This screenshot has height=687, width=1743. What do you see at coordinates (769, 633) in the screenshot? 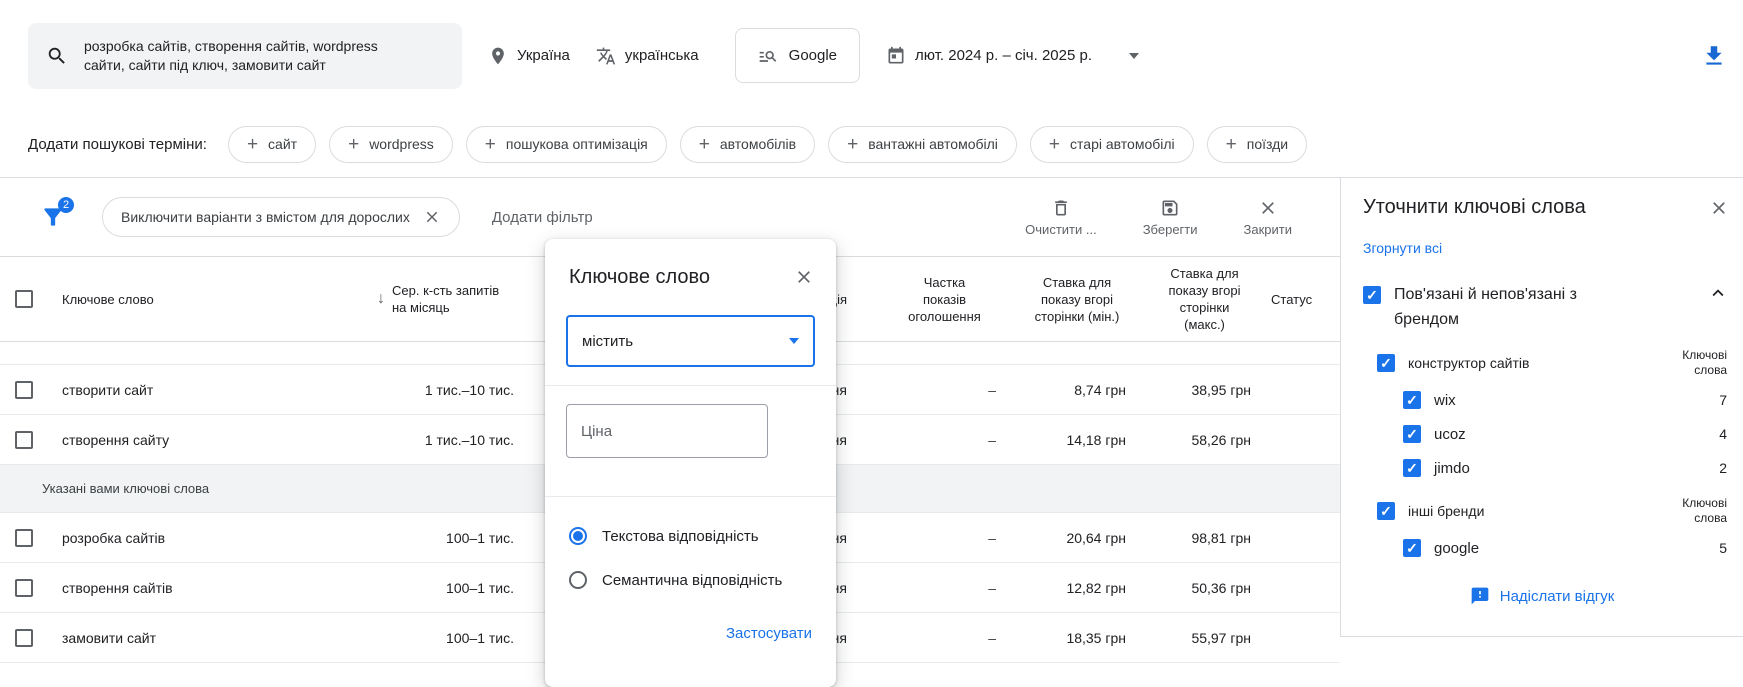
I see `apply-button: Застосувати` at bounding box center [769, 633].